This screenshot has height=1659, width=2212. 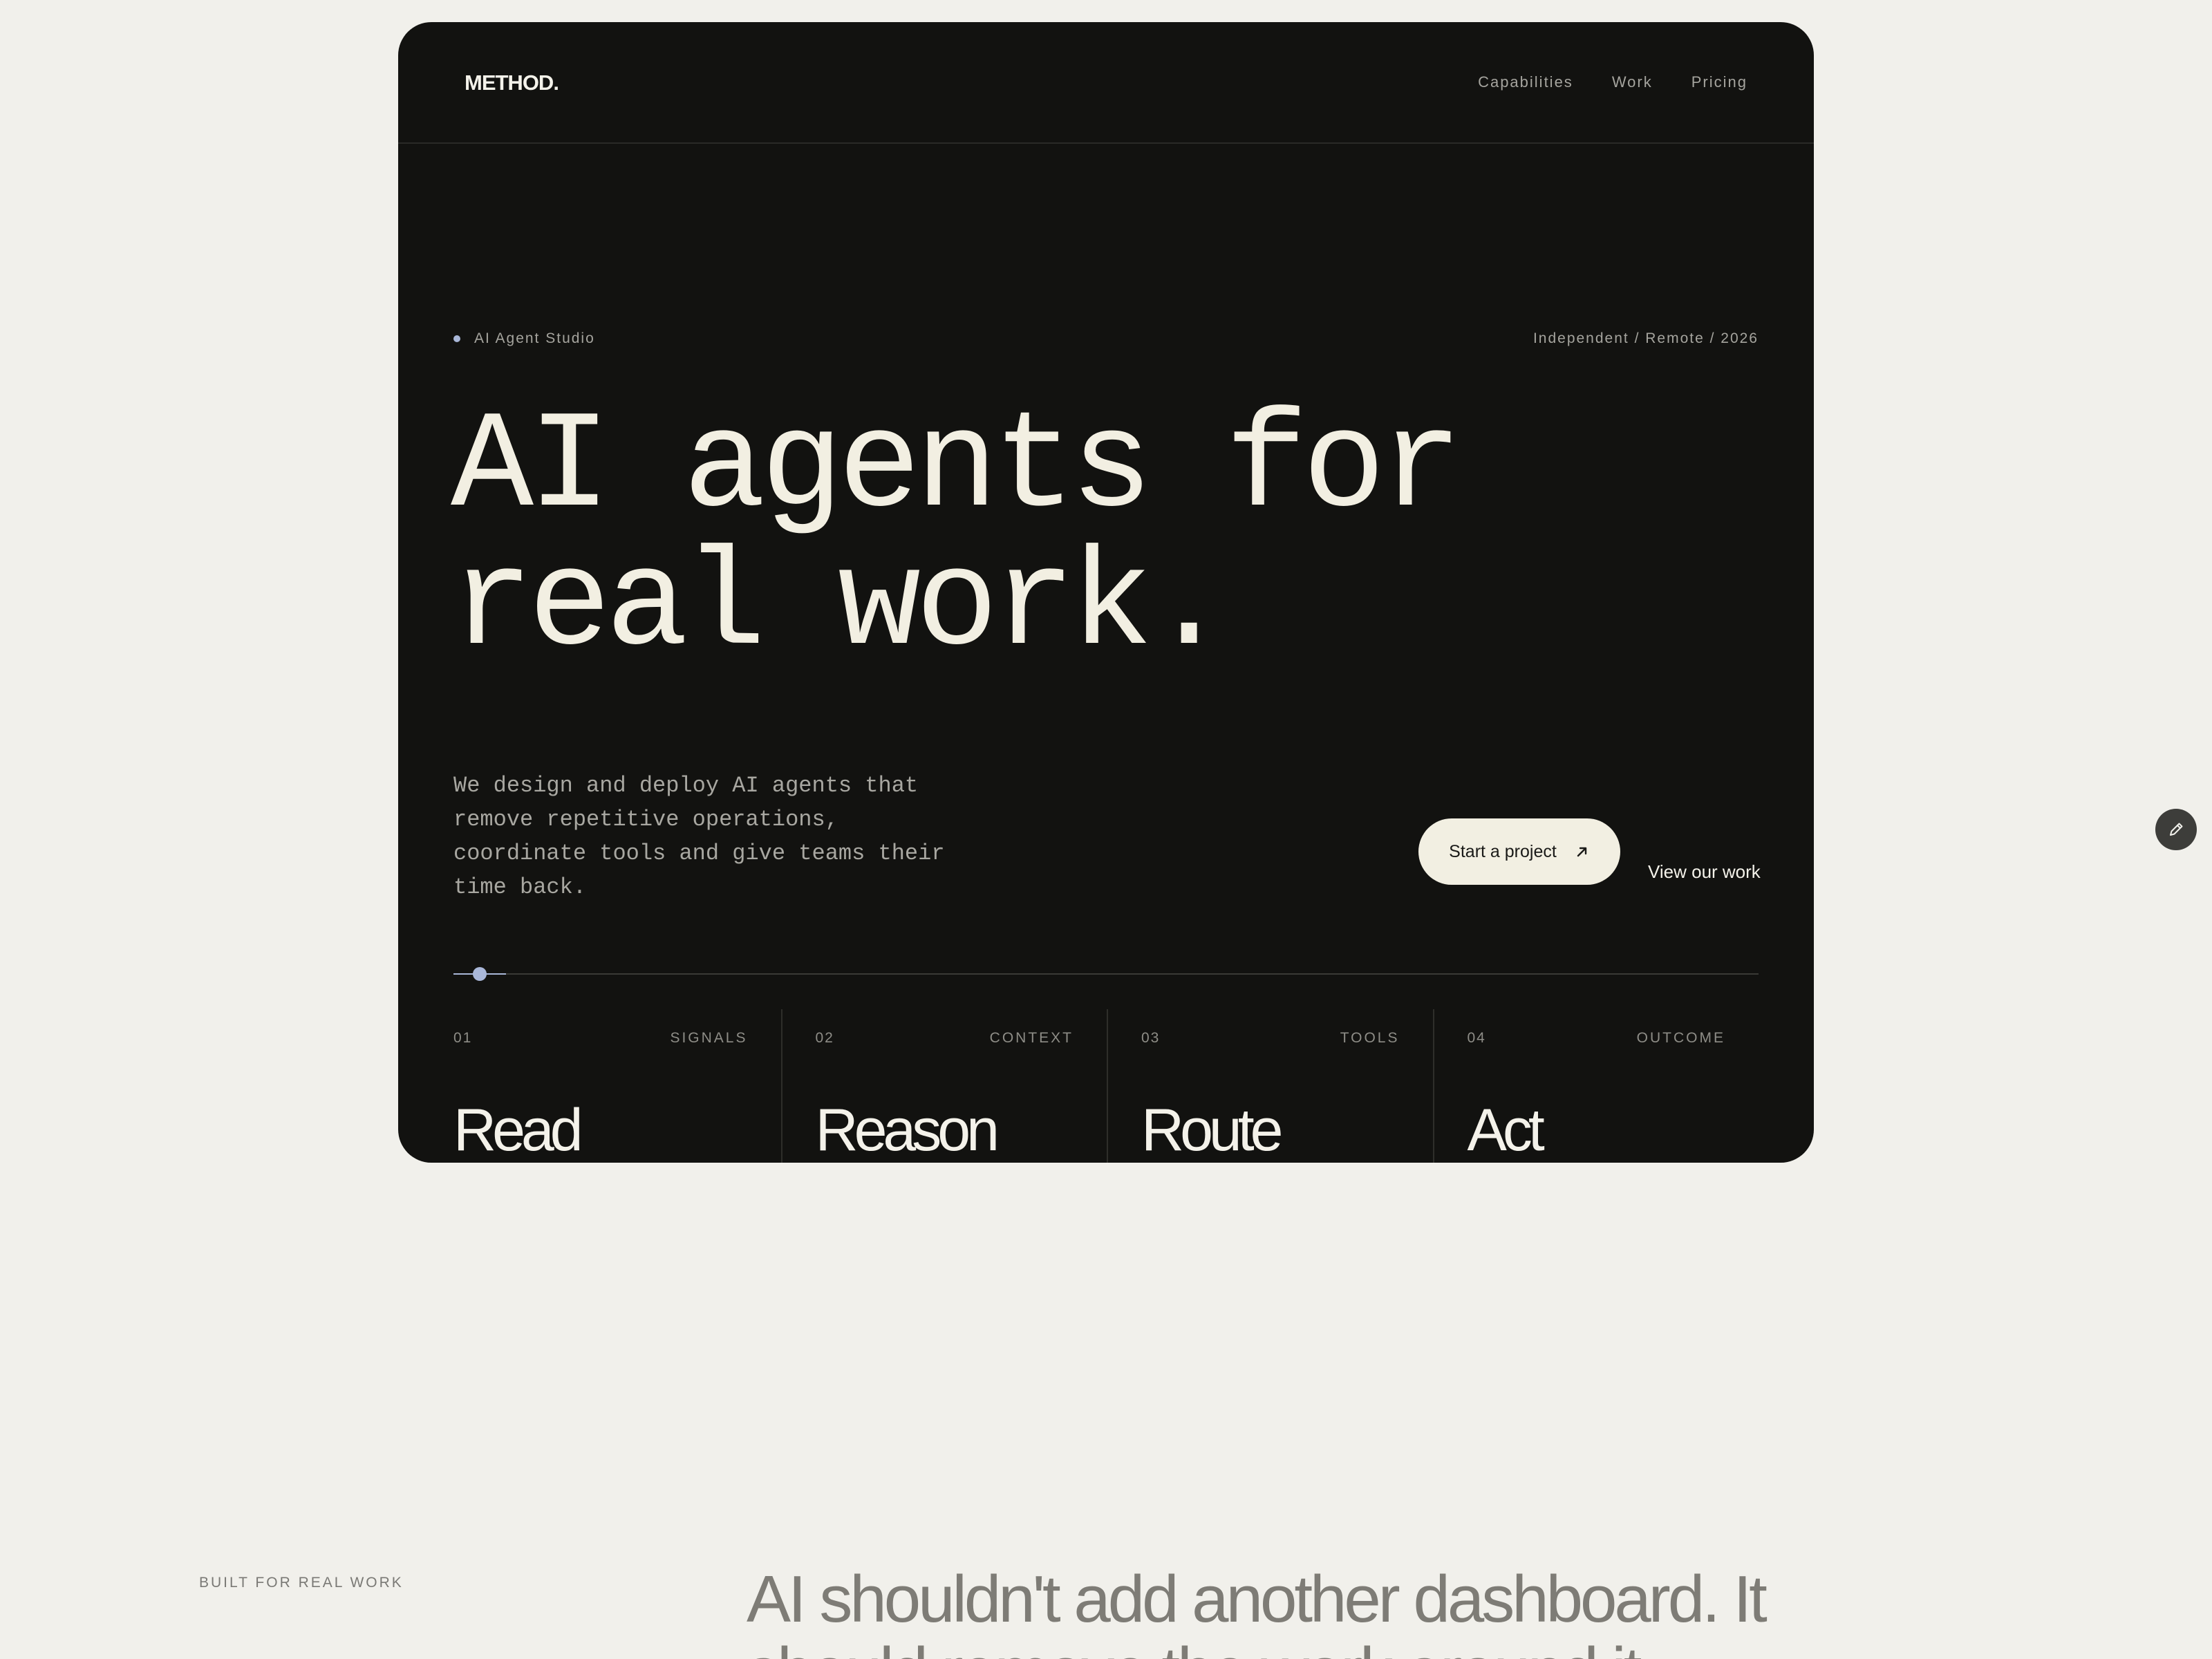 What do you see at coordinates (1106, 974) in the screenshot?
I see `progress-track` at bounding box center [1106, 974].